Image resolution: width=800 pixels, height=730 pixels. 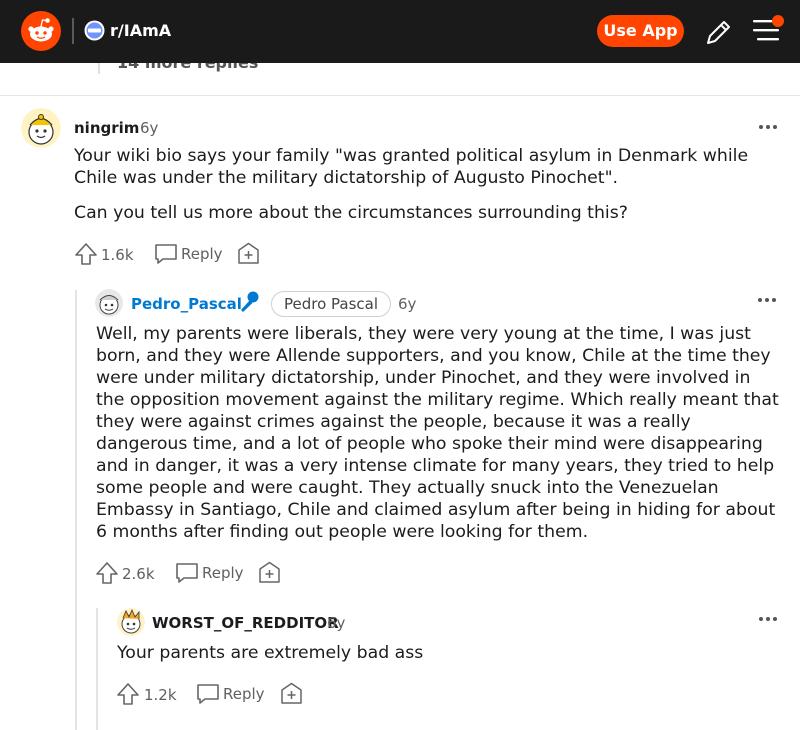 What do you see at coordinates (250, 301) in the screenshot?
I see `microphone-icon` at bounding box center [250, 301].